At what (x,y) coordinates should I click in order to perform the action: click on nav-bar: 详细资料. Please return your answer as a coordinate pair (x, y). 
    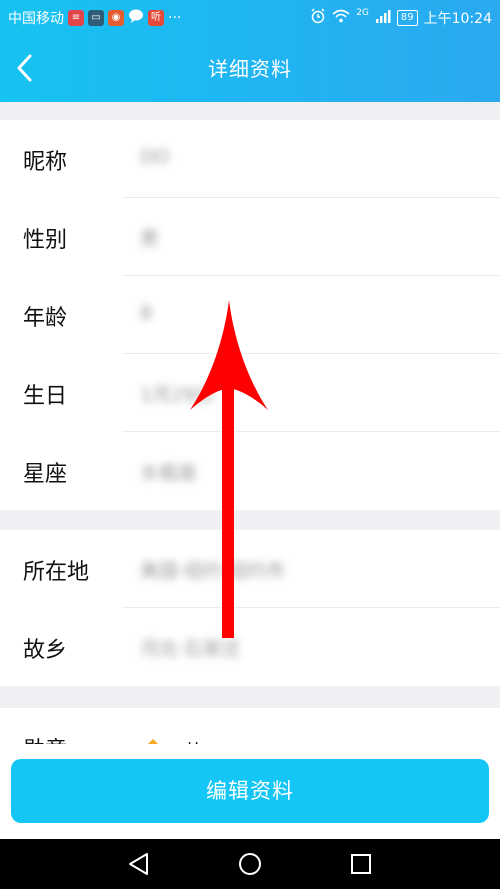
    Looking at the image, I should click on (250, 68).